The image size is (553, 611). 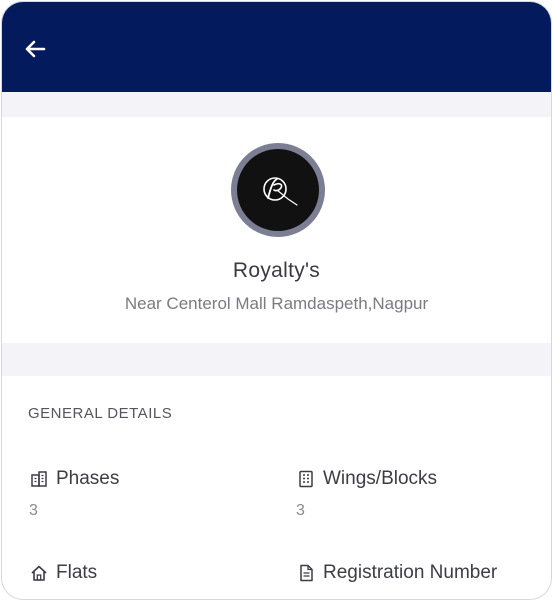 What do you see at coordinates (276, 47) in the screenshot?
I see `top-app-bar` at bounding box center [276, 47].